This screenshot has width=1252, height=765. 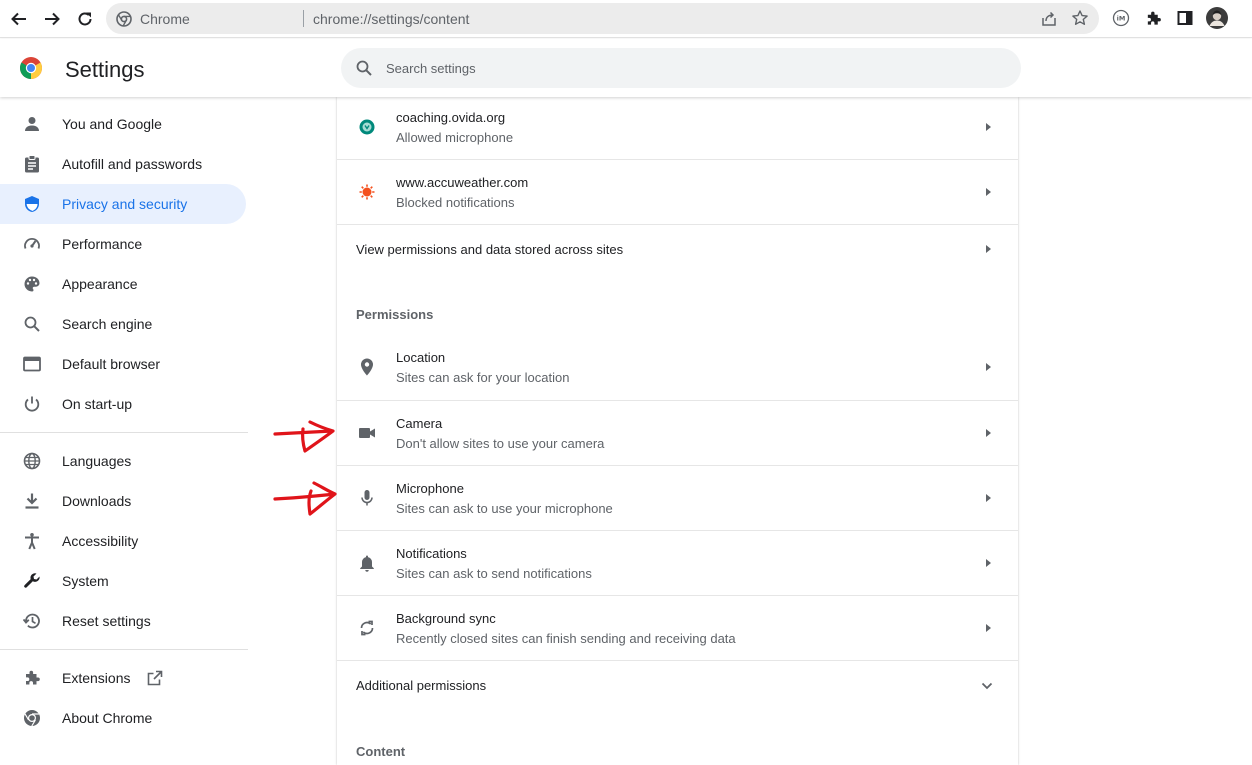 I want to click on sidebar-item-on-startup: On start-up, so click(x=123, y=404).